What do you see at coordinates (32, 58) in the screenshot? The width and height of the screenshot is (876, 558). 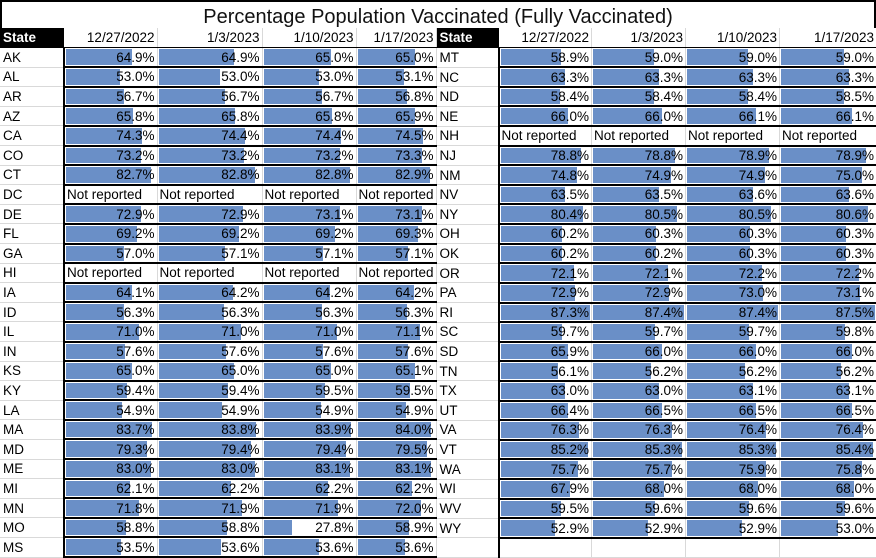 I see `state-cell: AK` at bounding box center [32, 58].